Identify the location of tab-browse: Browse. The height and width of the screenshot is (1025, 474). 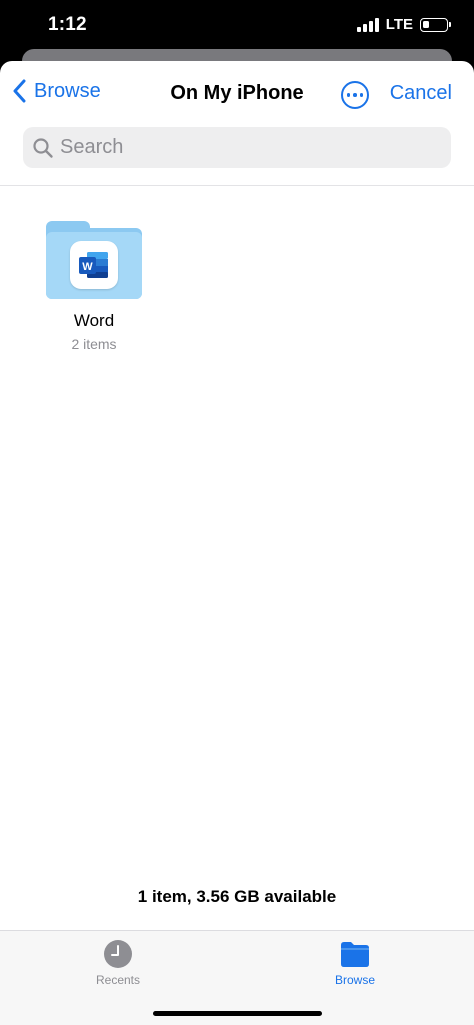
(355, 963).